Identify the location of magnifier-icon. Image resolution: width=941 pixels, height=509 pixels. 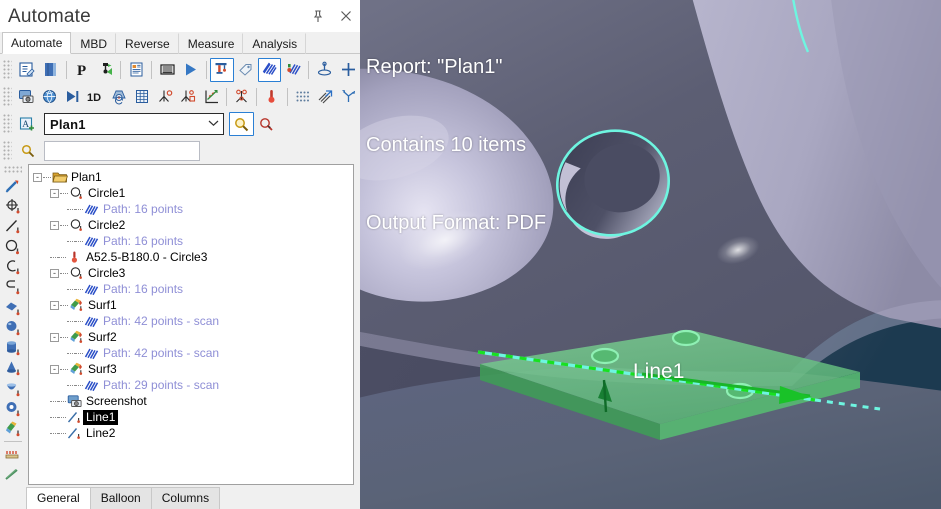
(241, 124).